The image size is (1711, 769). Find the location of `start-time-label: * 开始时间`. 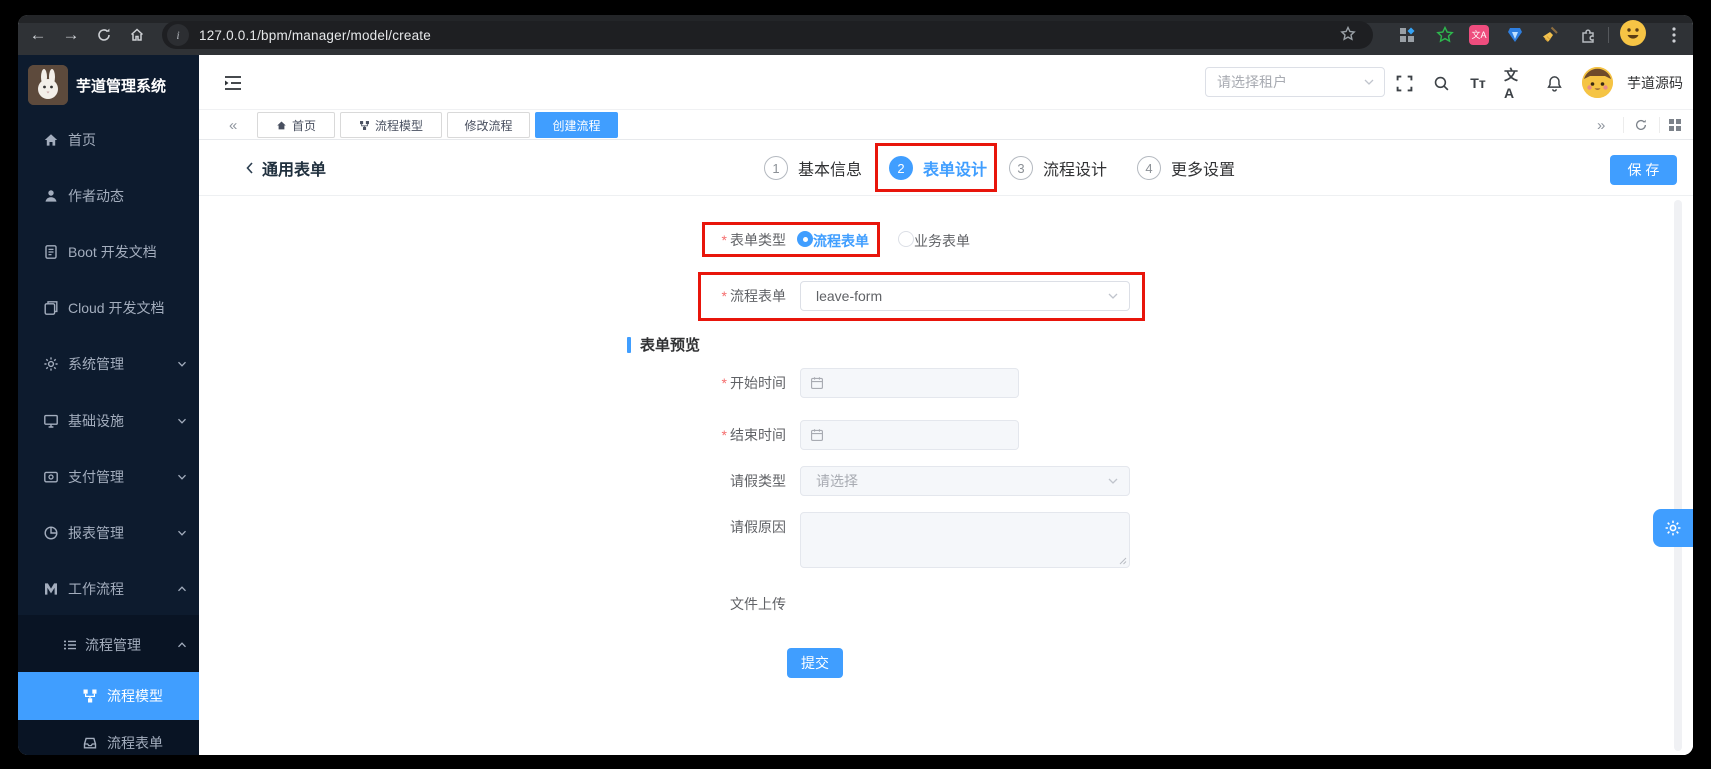

start-time-label: * 开始时间 is located at coordinates (753, 383).